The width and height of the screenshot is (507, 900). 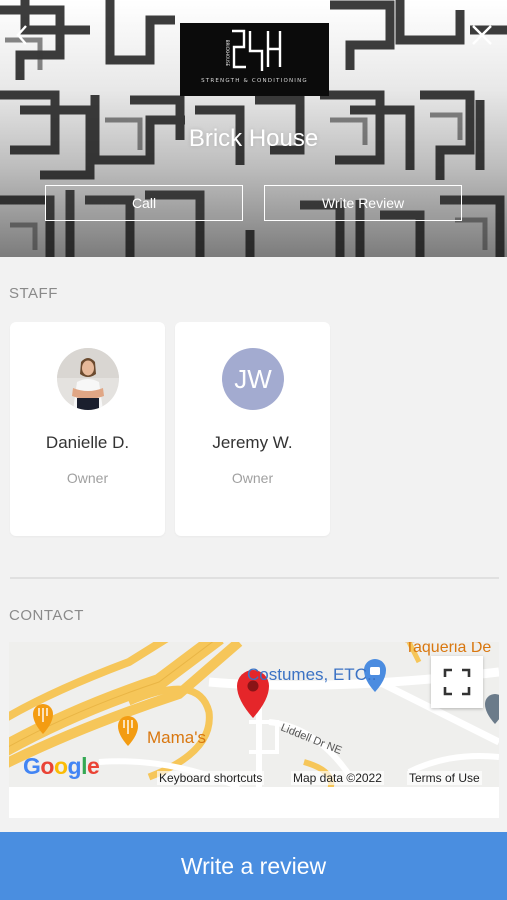 I want to click on fullscreen-icon, so click(x=457, y=682).